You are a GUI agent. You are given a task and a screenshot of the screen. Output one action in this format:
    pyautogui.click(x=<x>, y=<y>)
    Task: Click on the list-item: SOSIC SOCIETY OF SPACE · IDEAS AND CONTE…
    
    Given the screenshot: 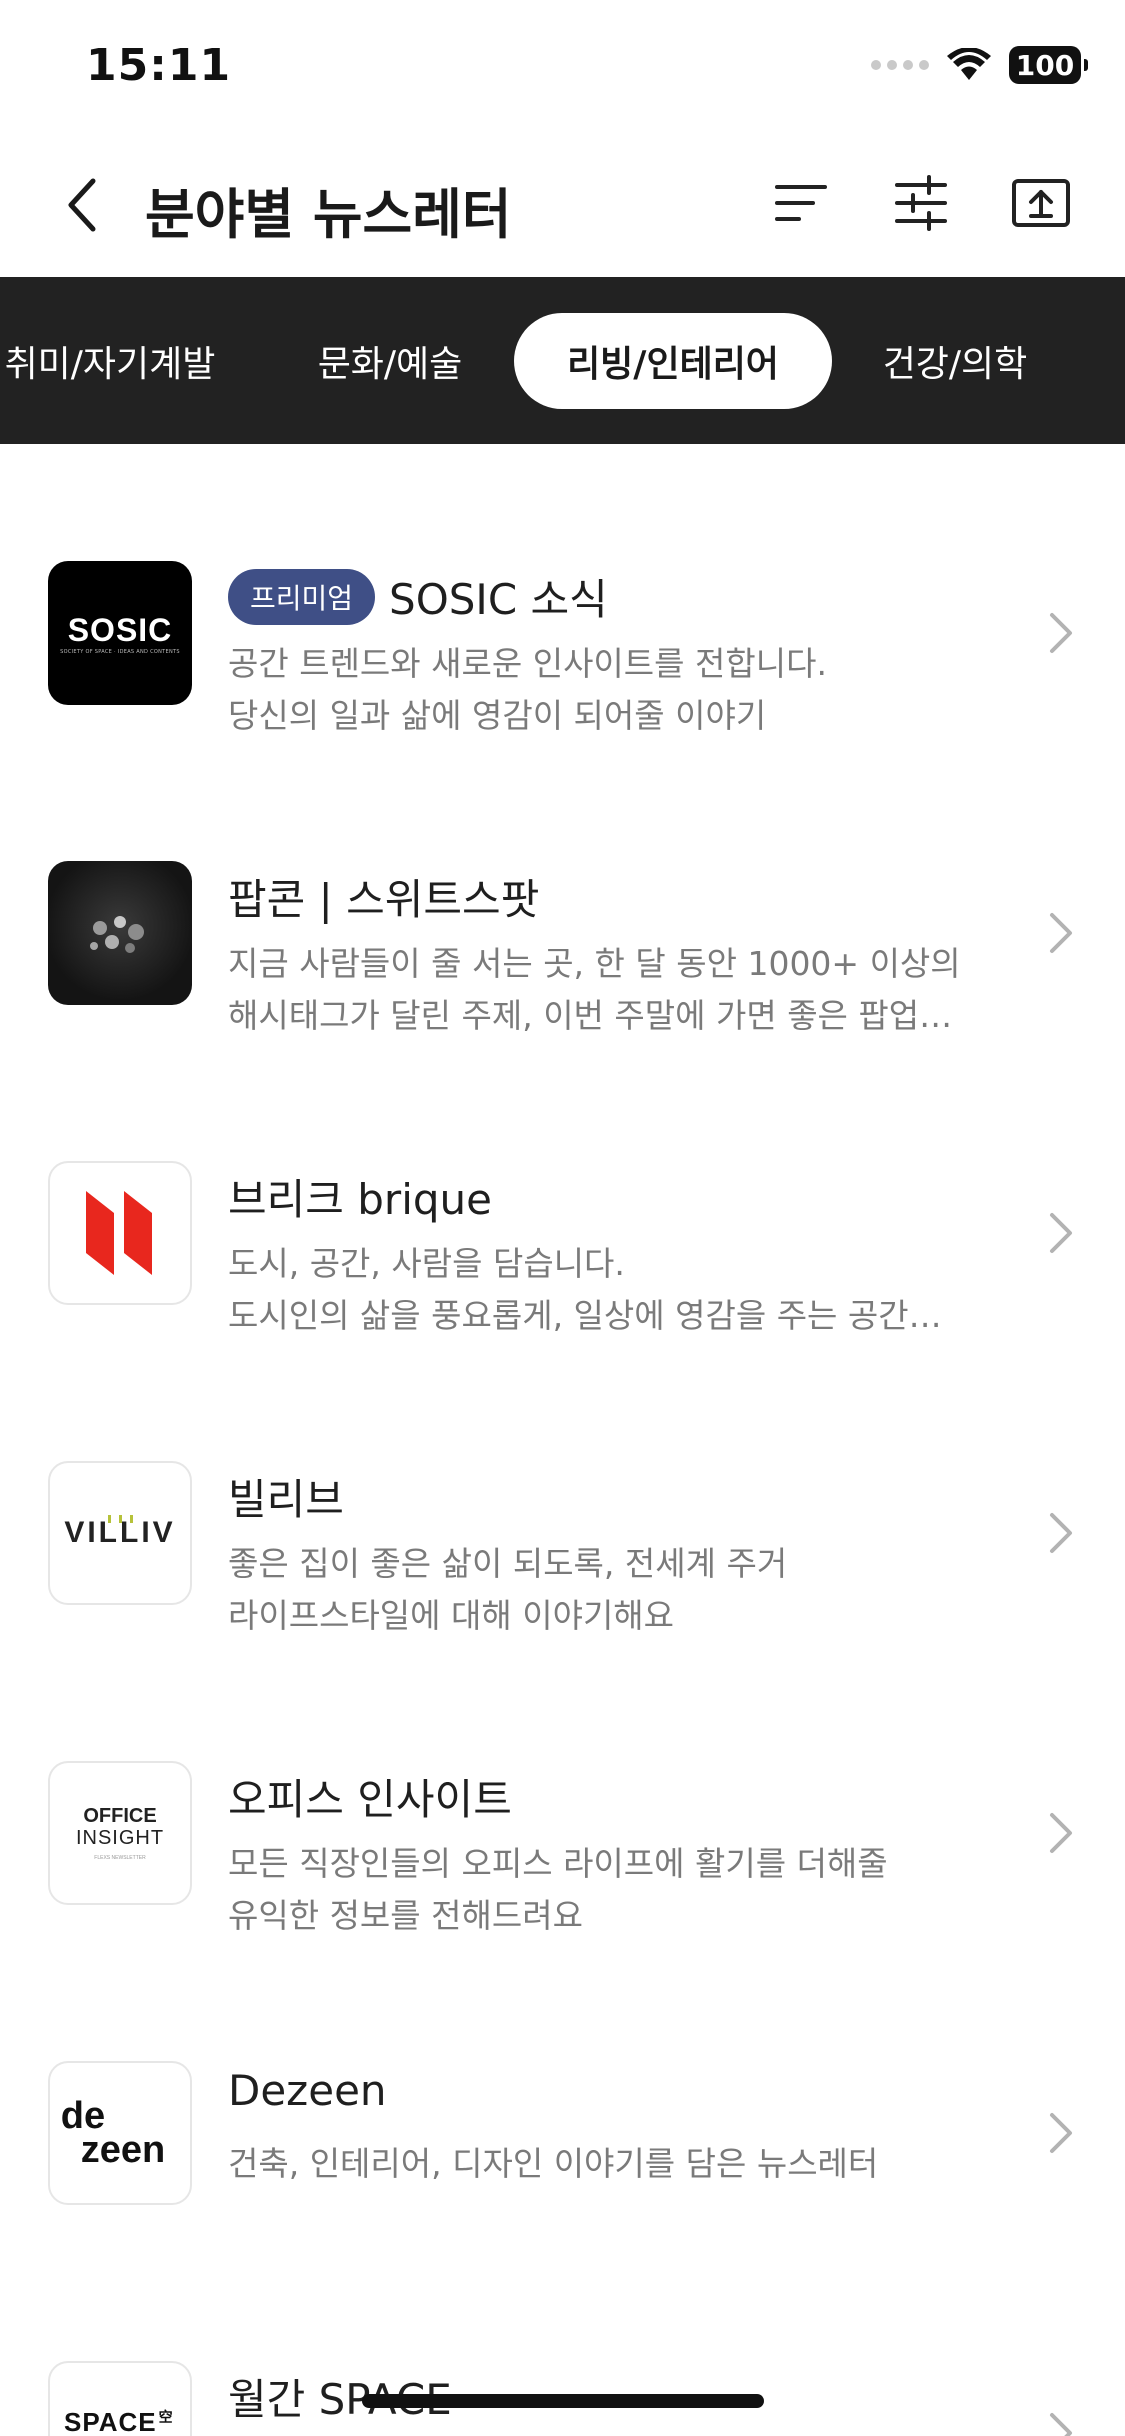 What is the action you would take?
    pyautogui.click(x=562, y=694)
    